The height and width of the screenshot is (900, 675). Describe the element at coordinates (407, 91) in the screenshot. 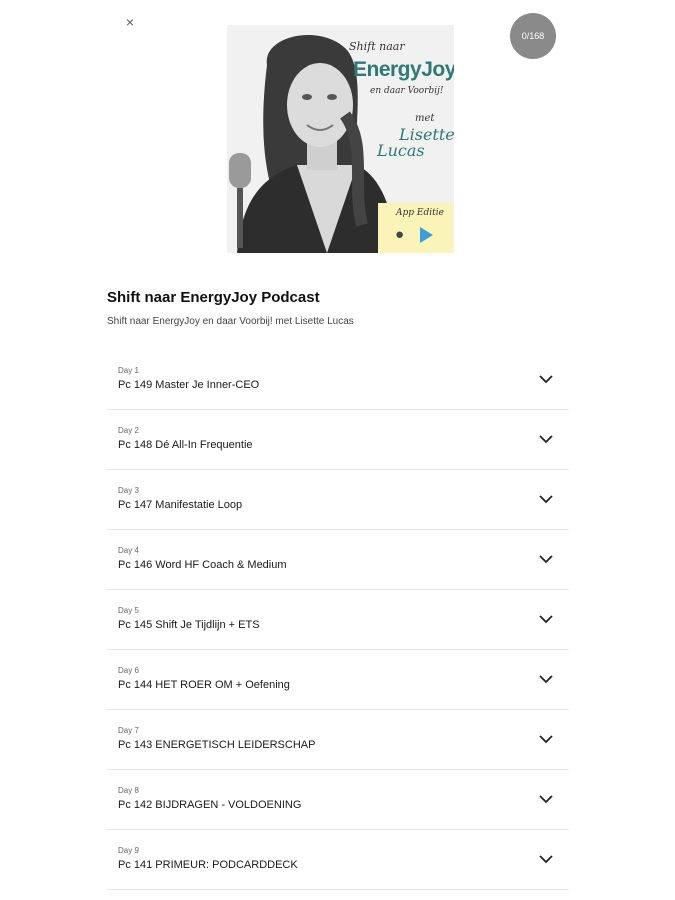

I see `cover-tagline: en daar Voorbij!` at that location.